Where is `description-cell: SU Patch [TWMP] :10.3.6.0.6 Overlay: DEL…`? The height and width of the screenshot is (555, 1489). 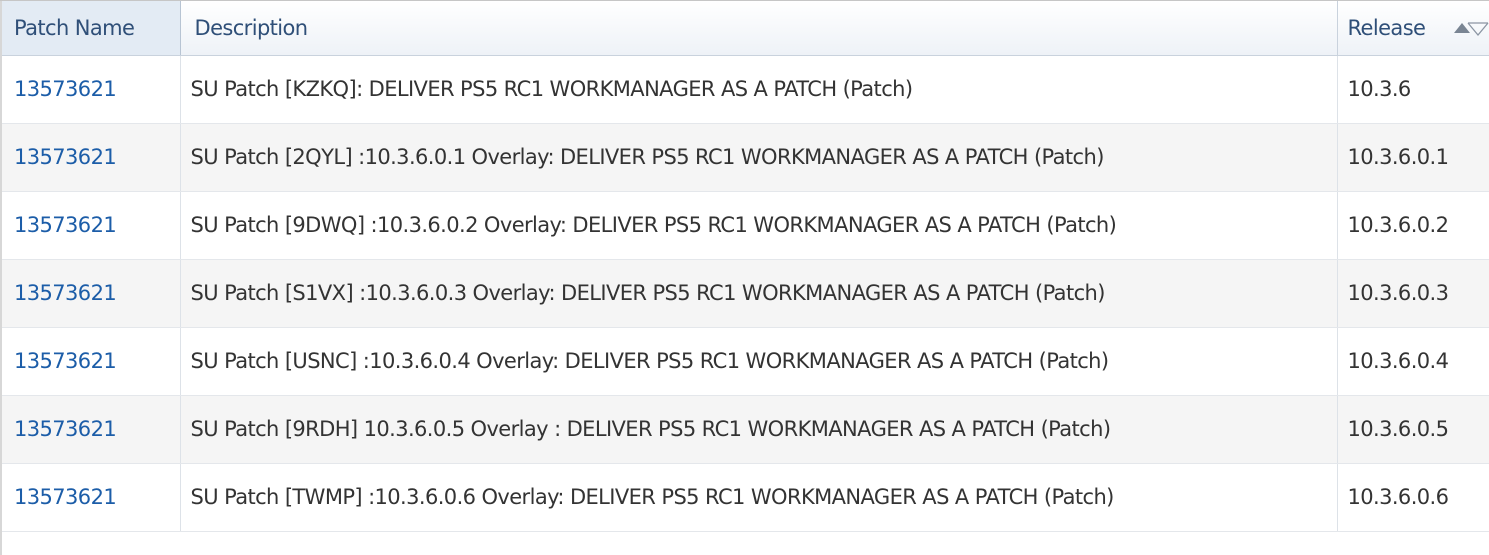
description-cell: SU Patch [TWMP] :10.3.6.0.6 Overlay: DEL… is located at coordinates (759, 497).